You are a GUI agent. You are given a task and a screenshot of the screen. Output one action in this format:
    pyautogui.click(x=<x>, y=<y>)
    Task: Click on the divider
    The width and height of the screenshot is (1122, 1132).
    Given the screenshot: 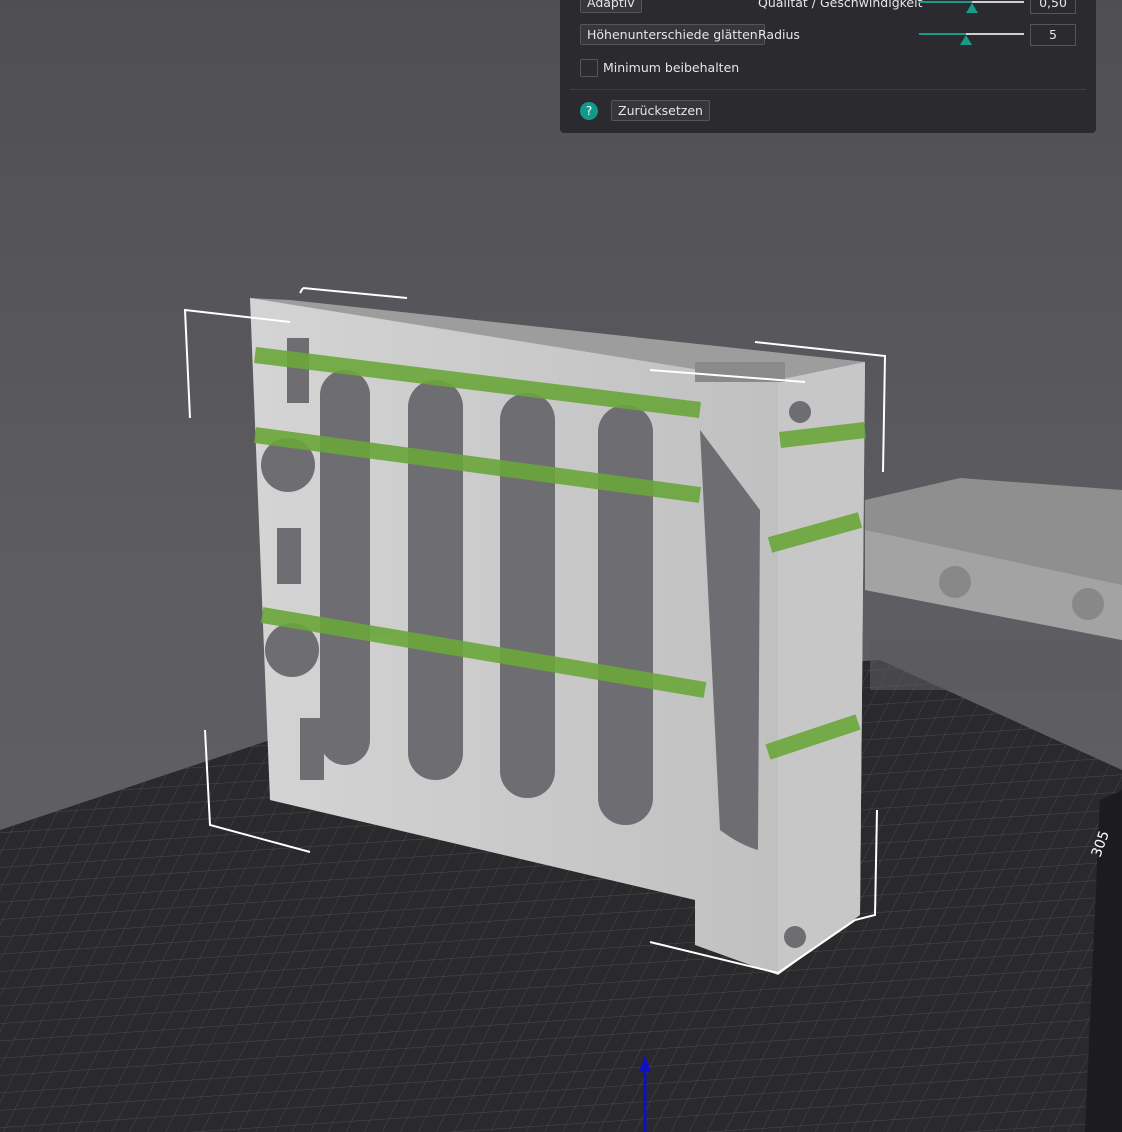 What is the action you would take?
    pyautogui.click(x=828, y=89)
    